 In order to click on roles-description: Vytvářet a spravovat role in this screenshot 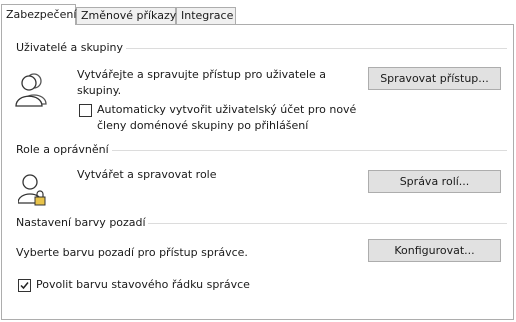, I will do `click(147, 174)`.